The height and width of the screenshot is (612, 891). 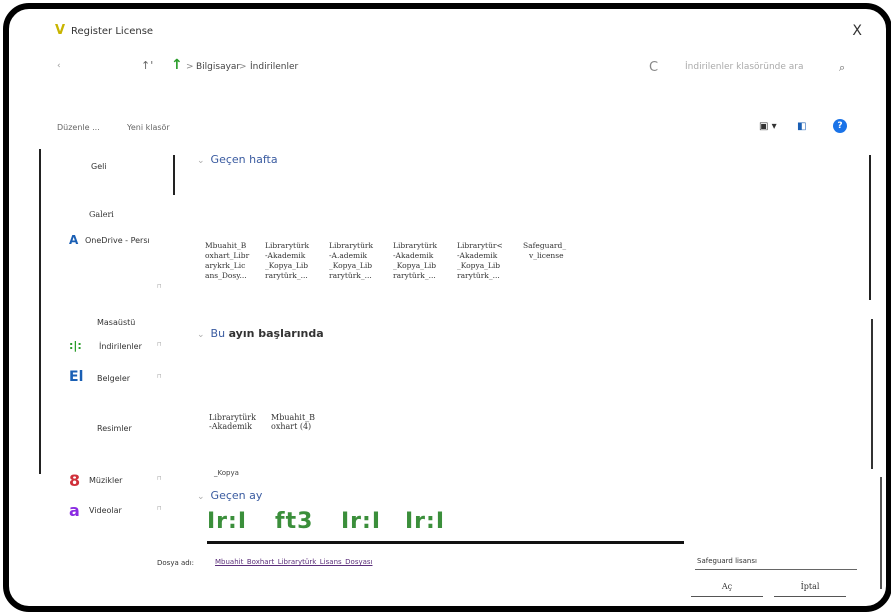 What do you see at coordinates (810, 587) in the screenshot?
I see `cancel-button: İptal` at bounding box center [810, 587].